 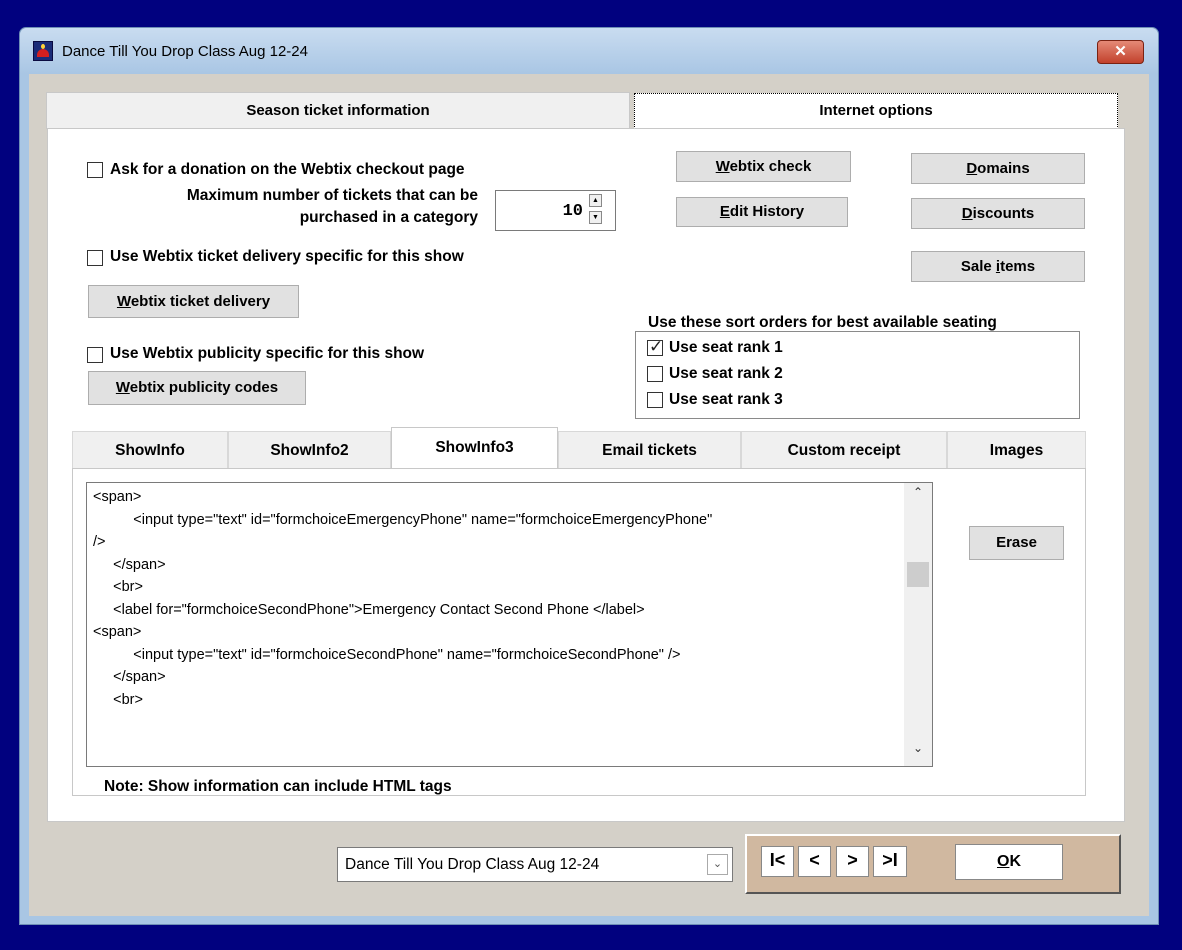 I want to click on button-text: K, so click(x=1015, y=861).